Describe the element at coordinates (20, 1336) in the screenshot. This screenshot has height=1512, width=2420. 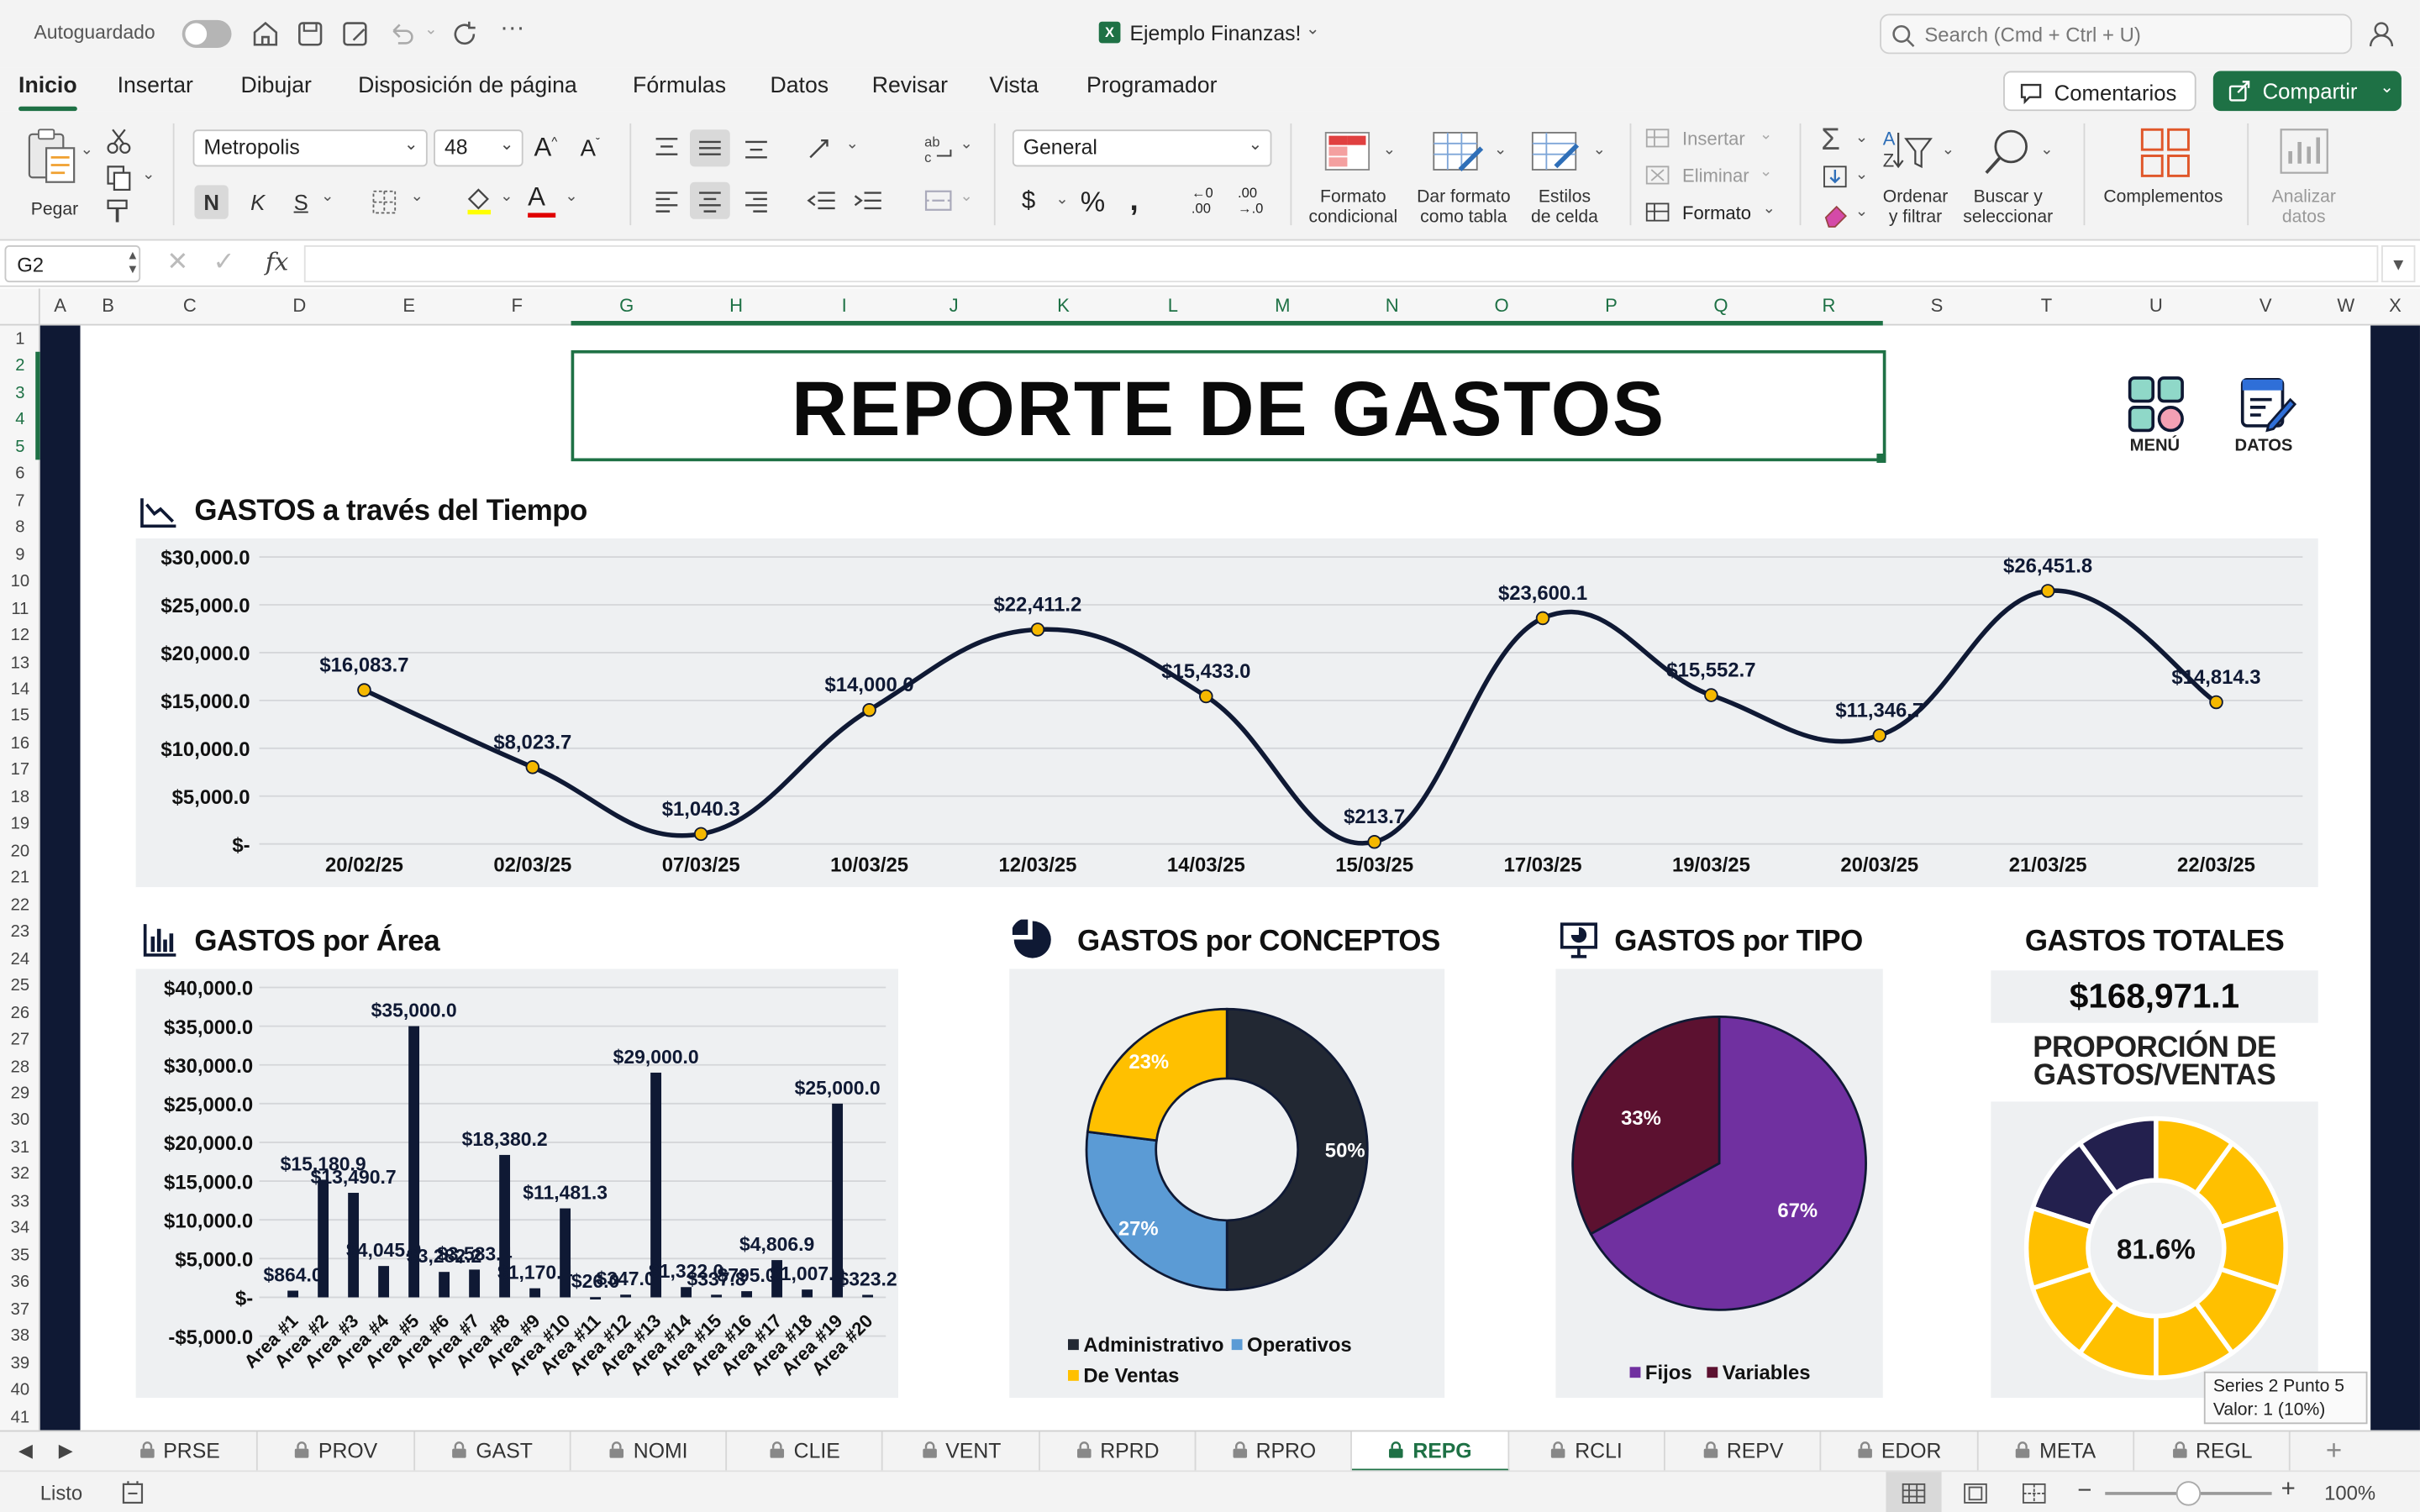
I see `row-header: 38` at that location.